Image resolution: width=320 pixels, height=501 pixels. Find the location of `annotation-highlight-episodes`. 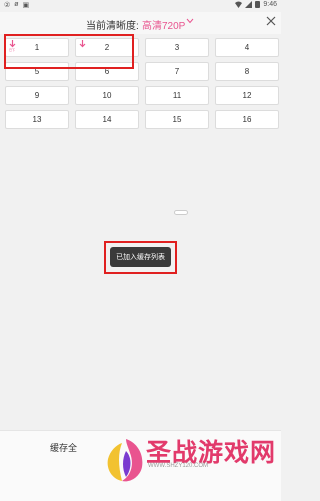

annotation-highlight-episodes is located at coordinates (69, 51).